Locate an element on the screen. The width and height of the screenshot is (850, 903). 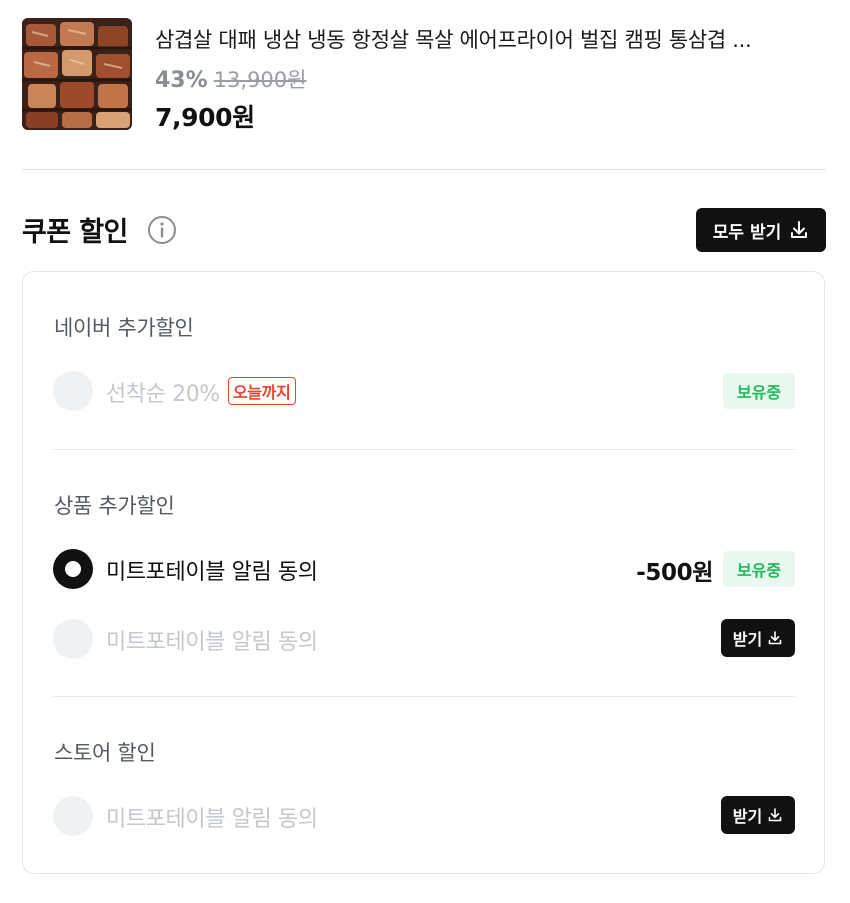
coupon-radio-selected is located at coordinates (73, 569).